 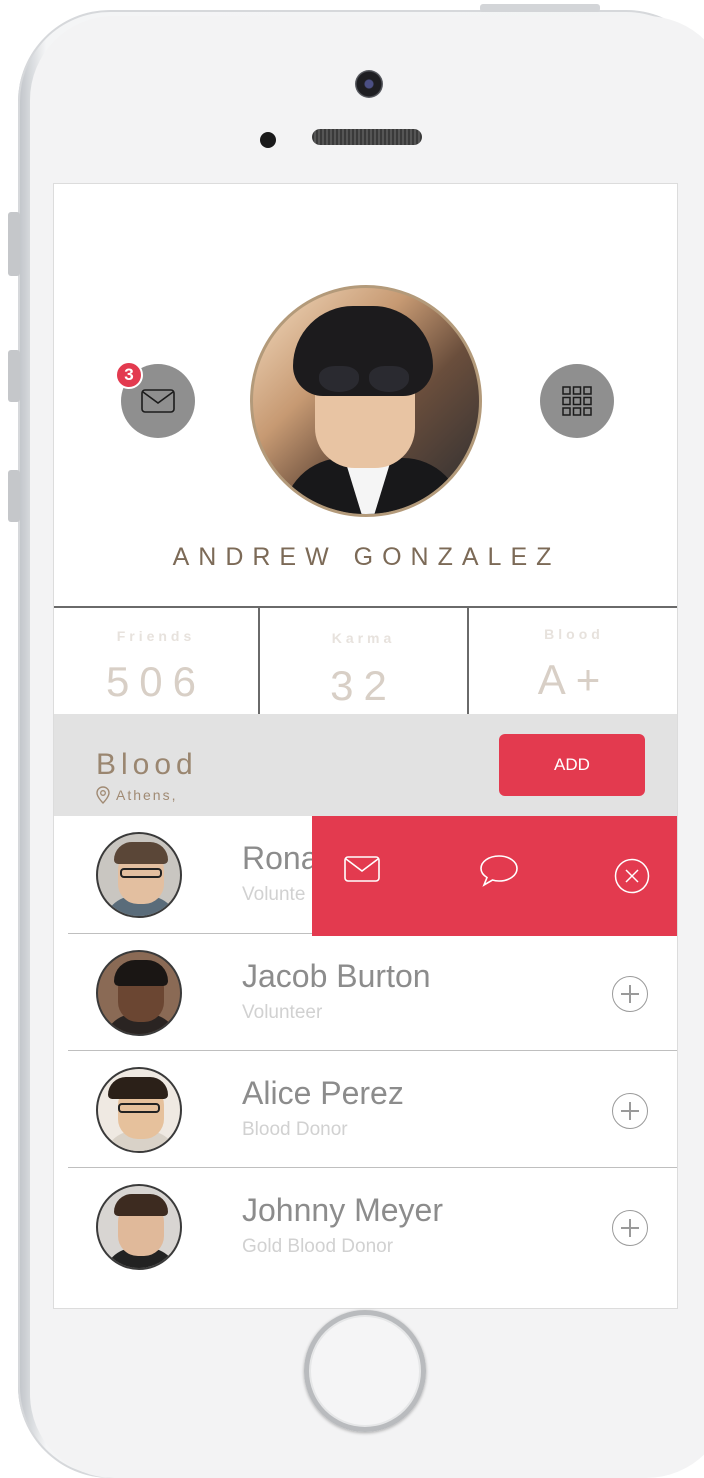 What do you see at coordinates (362, 661) in the screenshot?
I see `stat-karma: Karma 32` at bounding box center [362, 661].